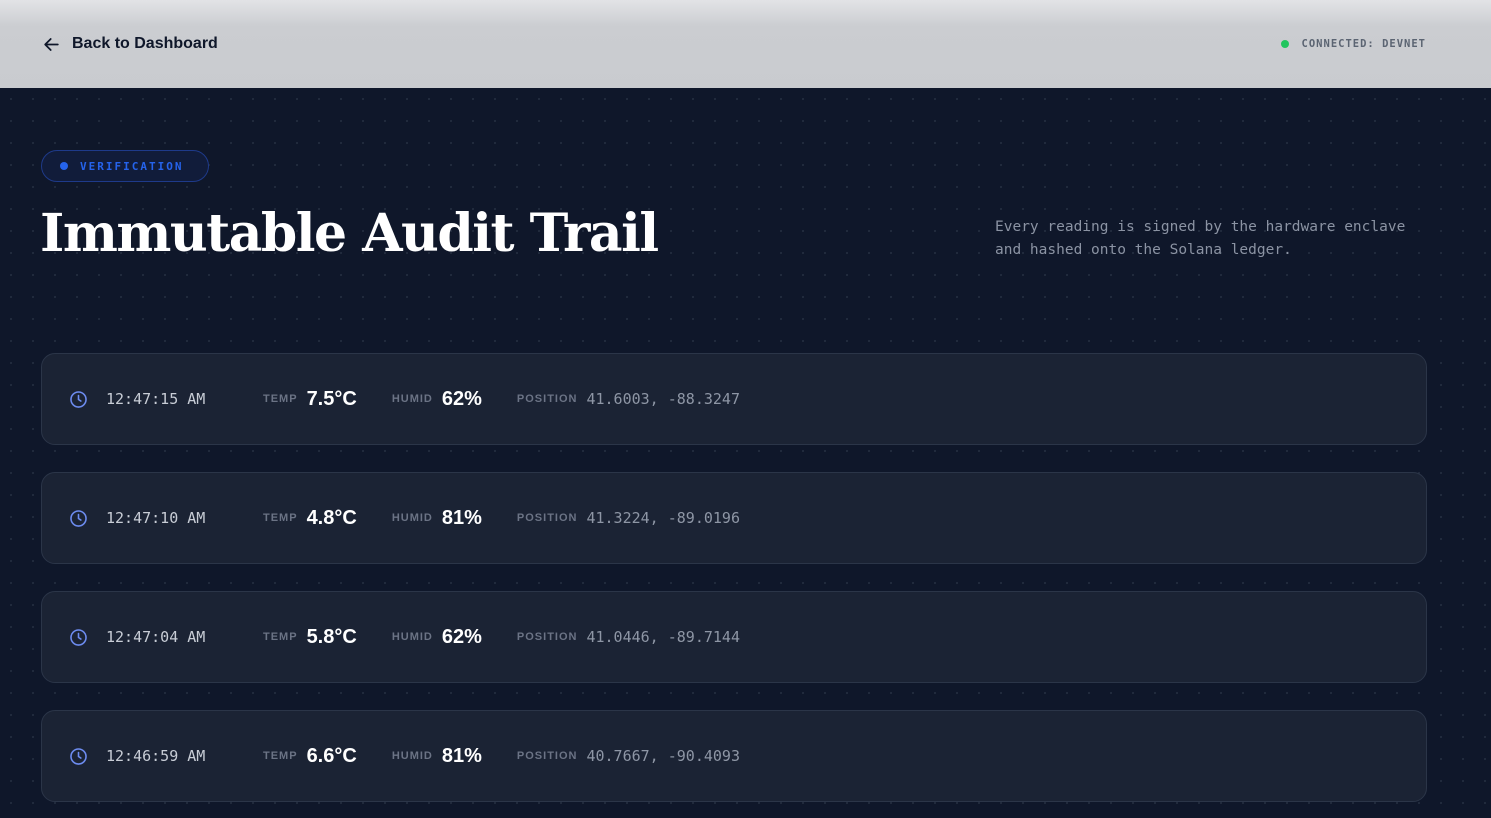 This screenshot has width=1491, height=818. Describe the element at coordinates (51, 44) in the screenshot. I see `arrow-left-icon` at that location.